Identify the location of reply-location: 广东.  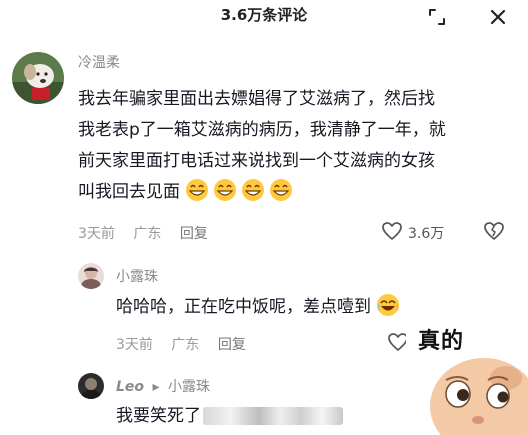
(185, 345).